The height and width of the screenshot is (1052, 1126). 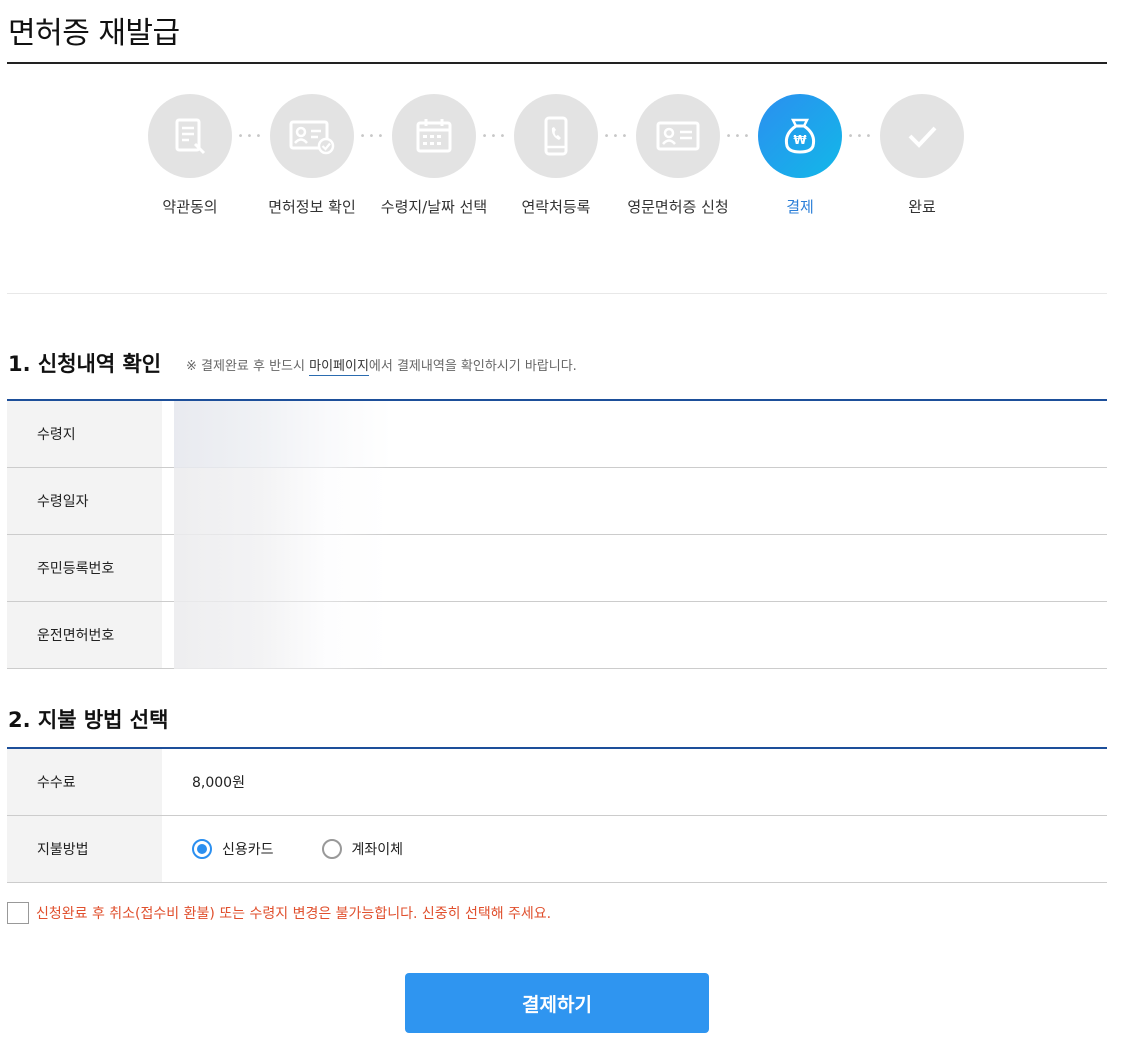 I want to click on table-row: 주민등록번호, so click(x=557, y=568).